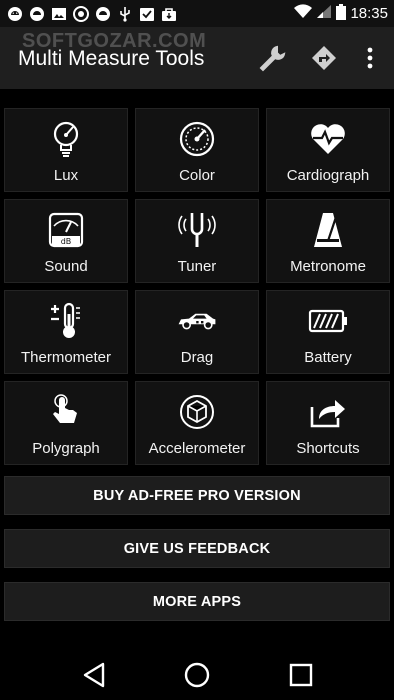  What do you see at coordinates (66, 175) in the screenshot?
I see `tool-label: Lux` at bounding box center [66, 175].